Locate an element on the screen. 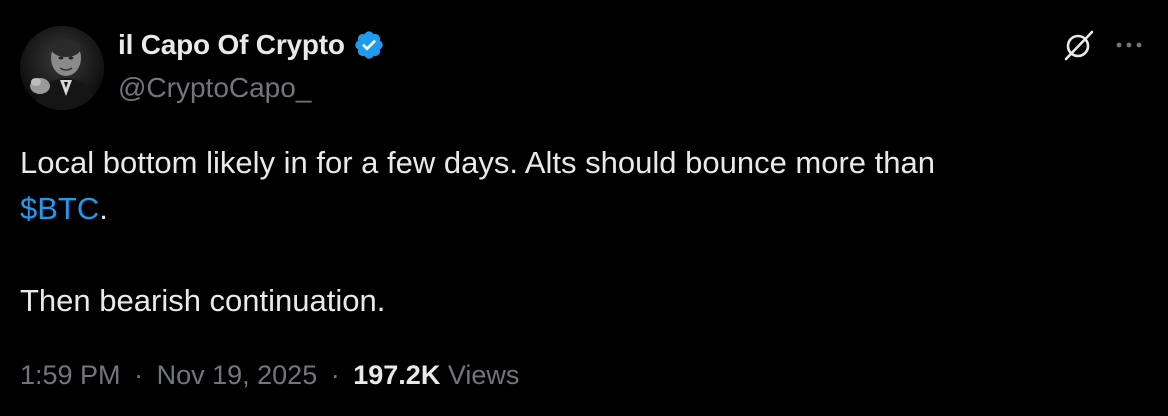 Image resolution: width=1168 pixels, height=416 pixels. tweet-meta: 1:59 PM · Nov 19, 2025 · 197.2K Views is located at coordinates (269, 375).